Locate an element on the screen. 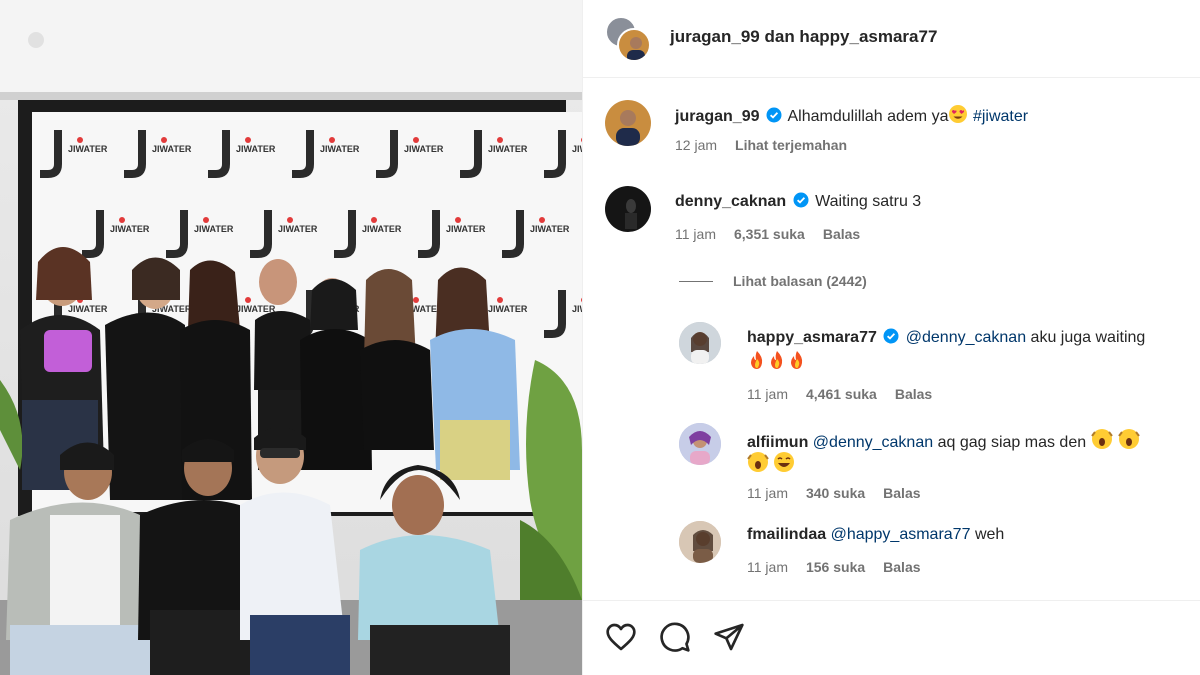  comment-hashtag: #jiwater is located at coordinates (1000, 116).